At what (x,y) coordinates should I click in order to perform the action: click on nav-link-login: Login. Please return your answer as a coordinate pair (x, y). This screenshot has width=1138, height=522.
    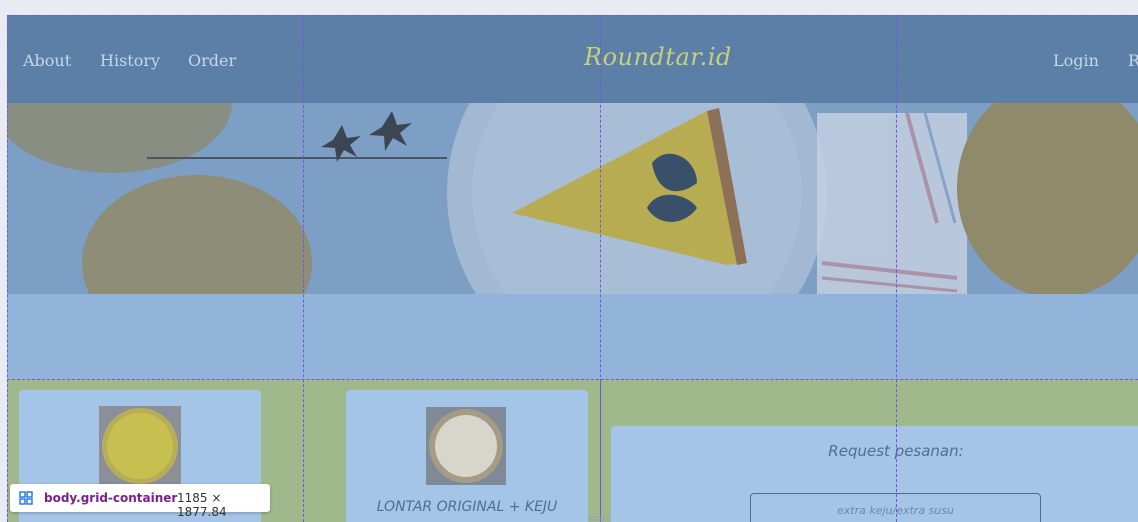
    Looking at the image, I should click on (1076, 60).